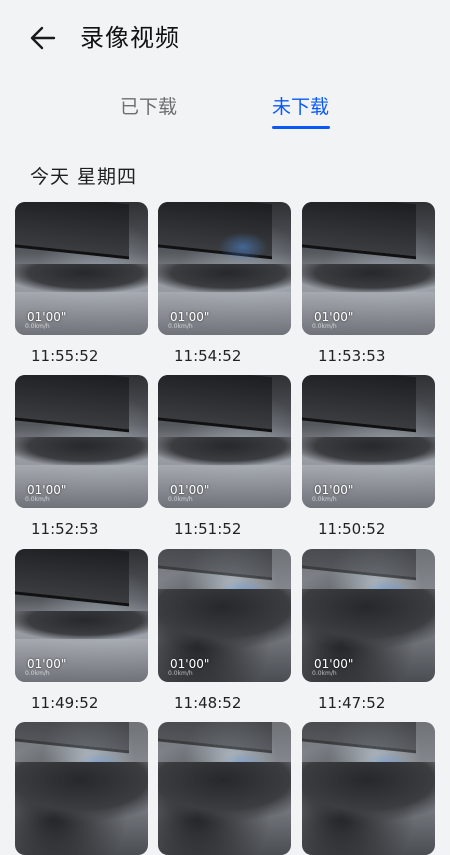 This screenshot has width=450, height=855. Describe the element at coordinates (301, 127) in the screenshot. I see `active-tab-indicator` at that location.